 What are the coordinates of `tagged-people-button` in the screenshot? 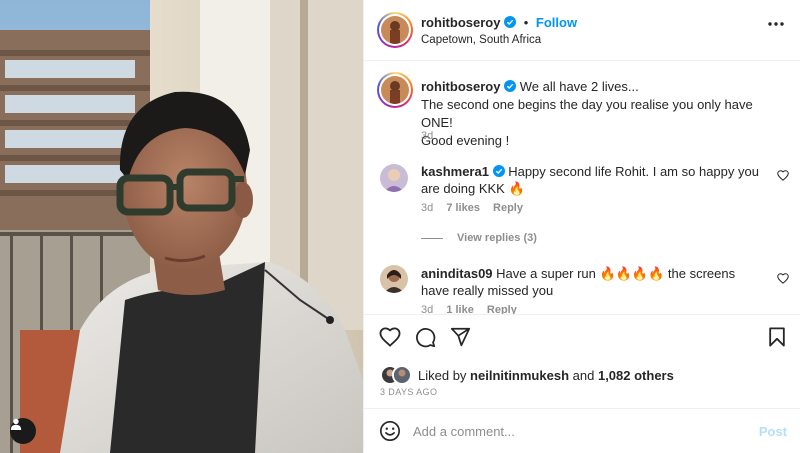 It's located at (23, 431).